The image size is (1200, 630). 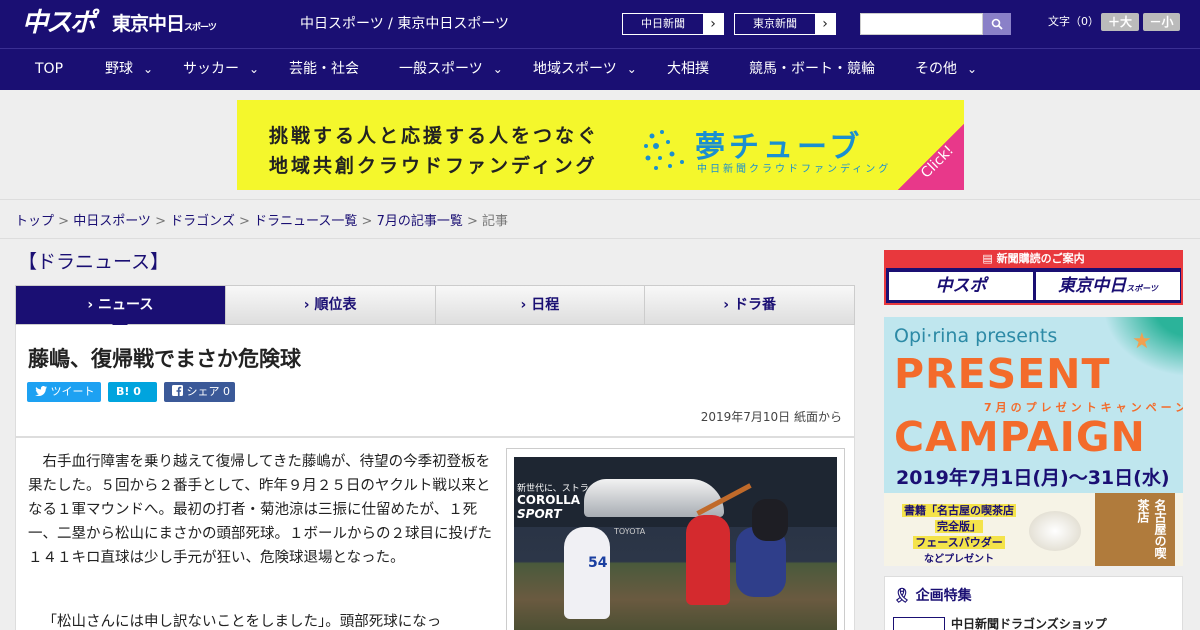 What do you see at coordinates (959, 542) in the screenshot?
I see `ad-note-line: フェースパウダー` at bounding box center [959, 542].